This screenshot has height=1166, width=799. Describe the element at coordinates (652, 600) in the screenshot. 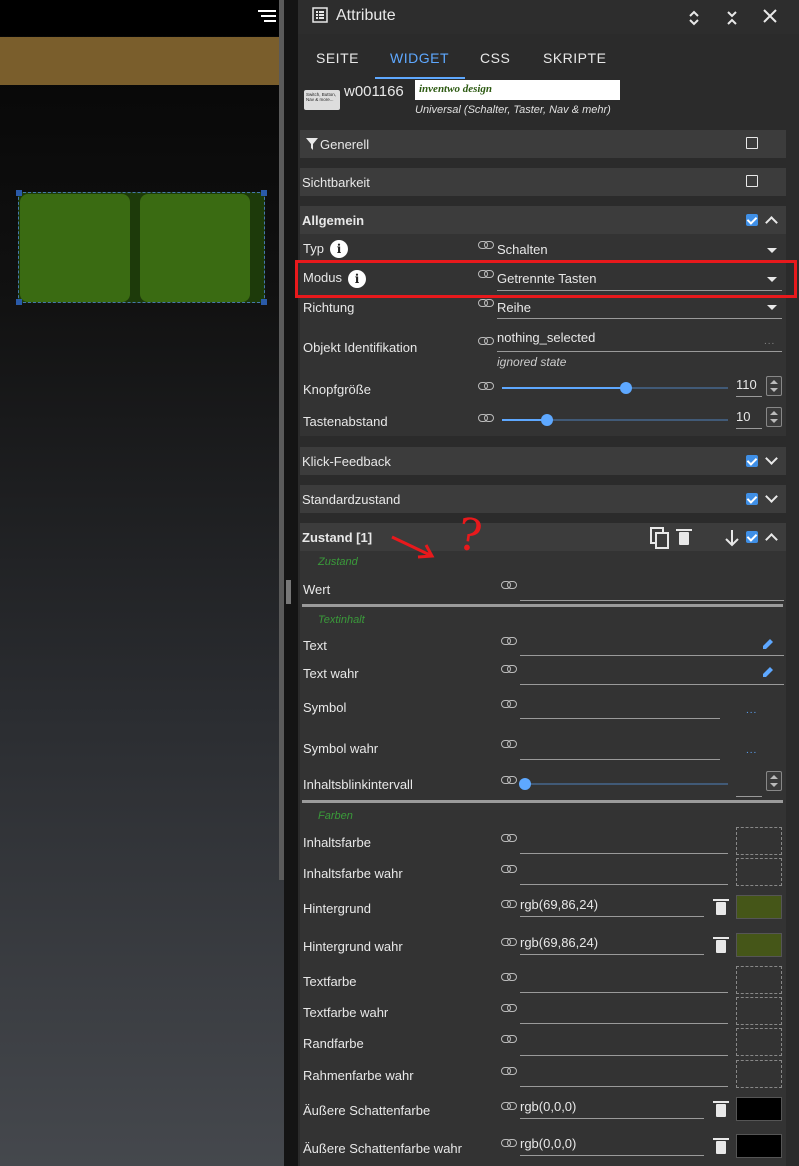

I see `wert-input` at that location.